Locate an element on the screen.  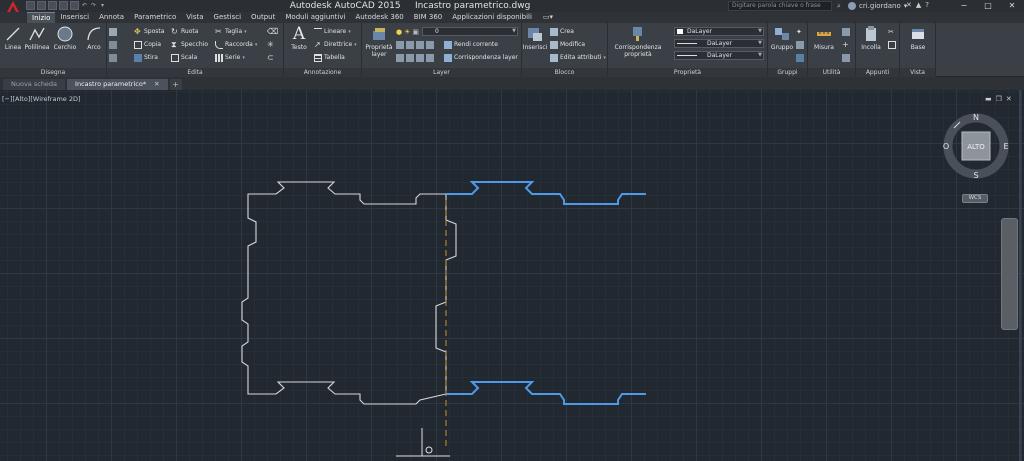
layer-isolate-icon is located at coordinates (410, 44).